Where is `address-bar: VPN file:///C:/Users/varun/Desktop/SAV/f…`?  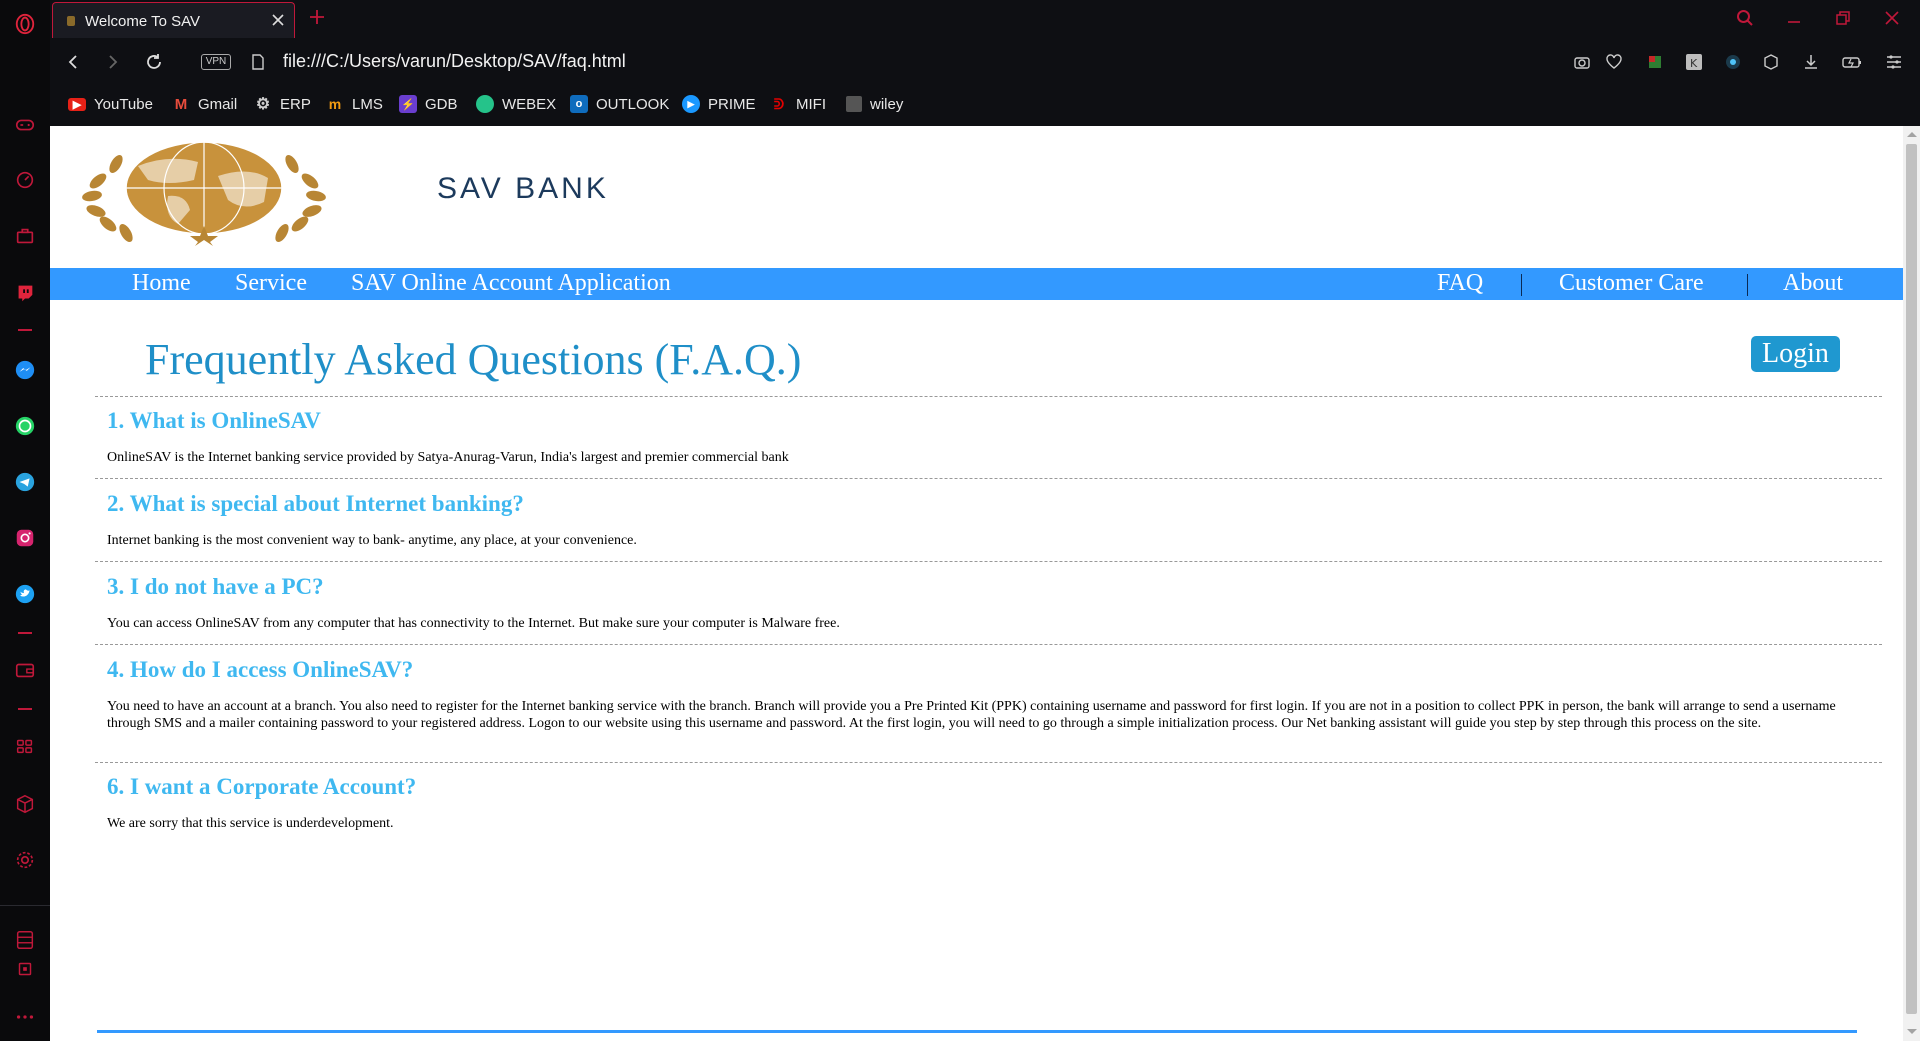 address-bar: VPN file:///C:/Users/varun/Desktop/SAV/f… is located at coordinates (985, 62).